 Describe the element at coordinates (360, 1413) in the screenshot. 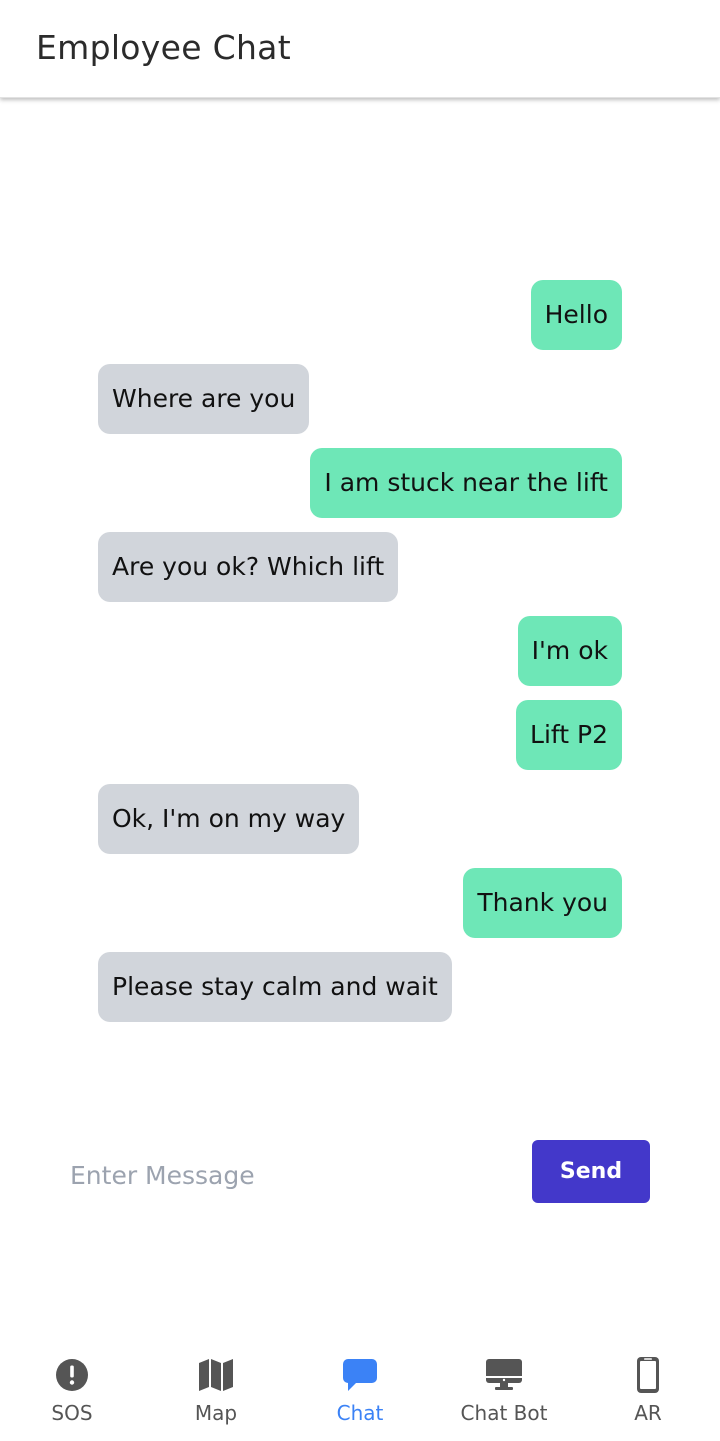

I see `nav-label-chat: Chat` at that location.